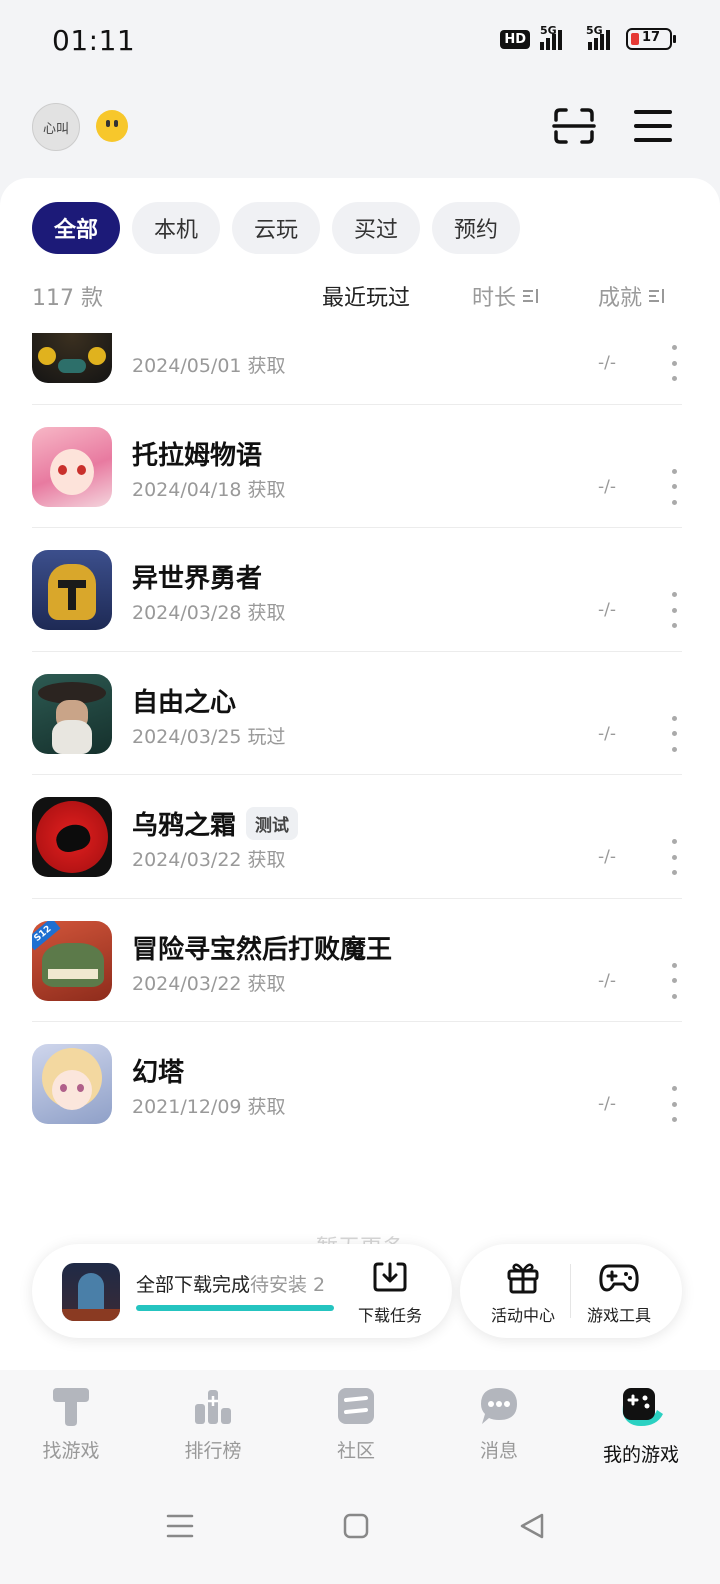 The image size is (720, 1584). I want to click on game-row: 自由之心 2024/03/25 玩过 -/-, so click(357, 713).